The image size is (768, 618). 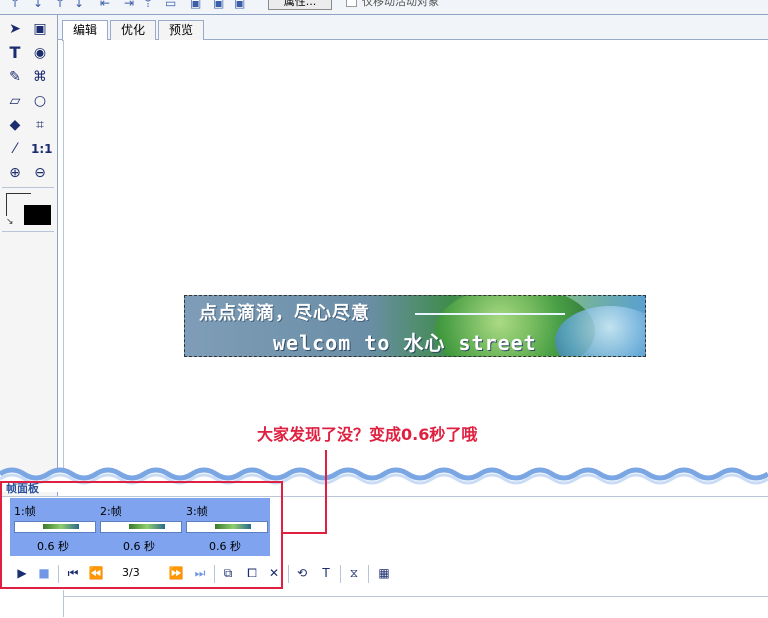 I want to click on lasso-icon: ⌘, so click(x=40, y=77).